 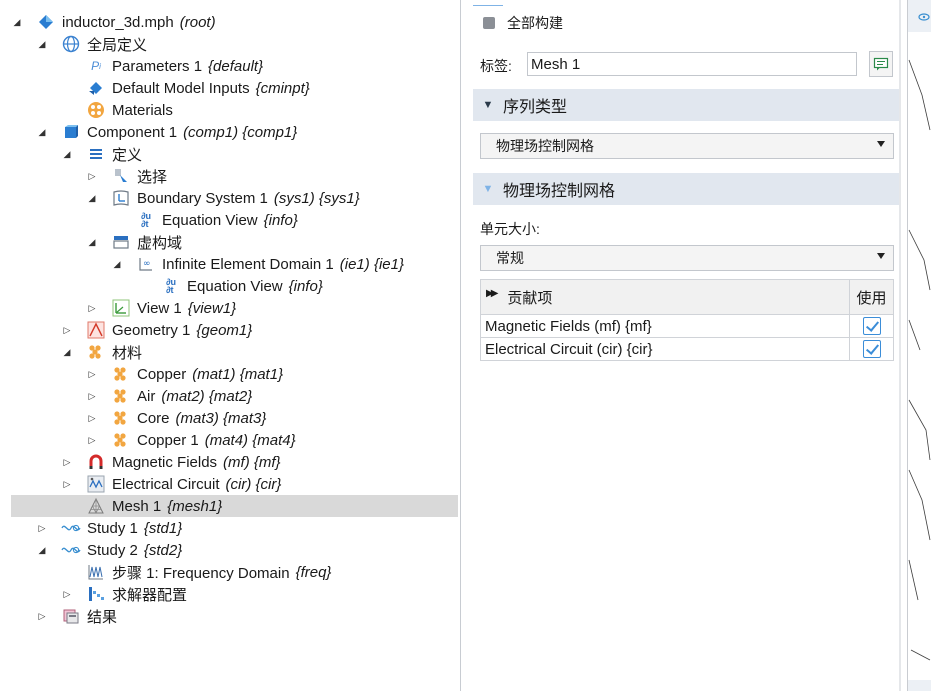 I want to click on tree-label: Magnetic Fields, so click(x=165, y=462).